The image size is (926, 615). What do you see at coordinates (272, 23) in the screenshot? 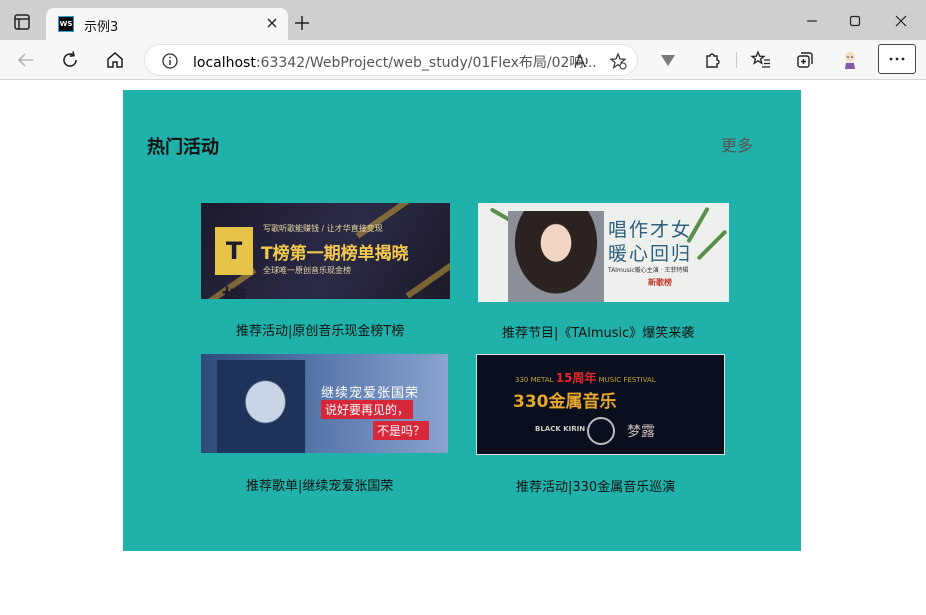
I see `close-tab-icon` at bounding box center [272, 23].